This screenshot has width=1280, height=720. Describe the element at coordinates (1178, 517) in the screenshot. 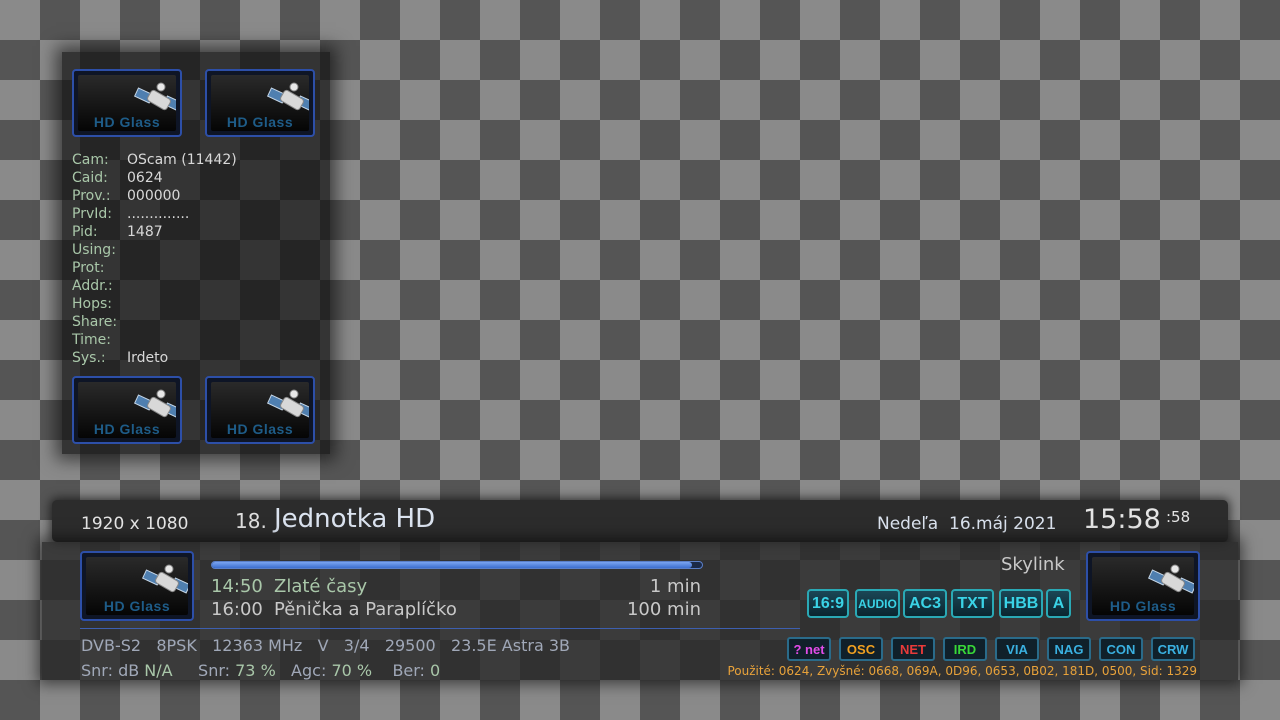

I see `current-seconds: :58` at that location.